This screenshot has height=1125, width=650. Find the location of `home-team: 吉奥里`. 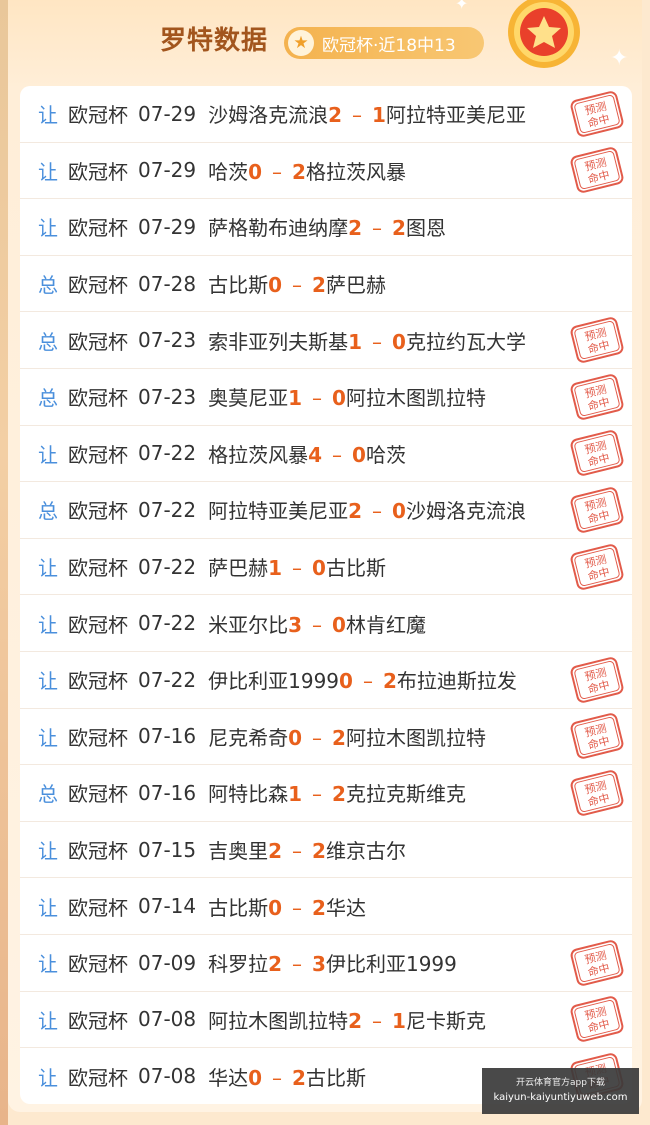

home-team: 吉奥里 is located at coordinates (238, 851).